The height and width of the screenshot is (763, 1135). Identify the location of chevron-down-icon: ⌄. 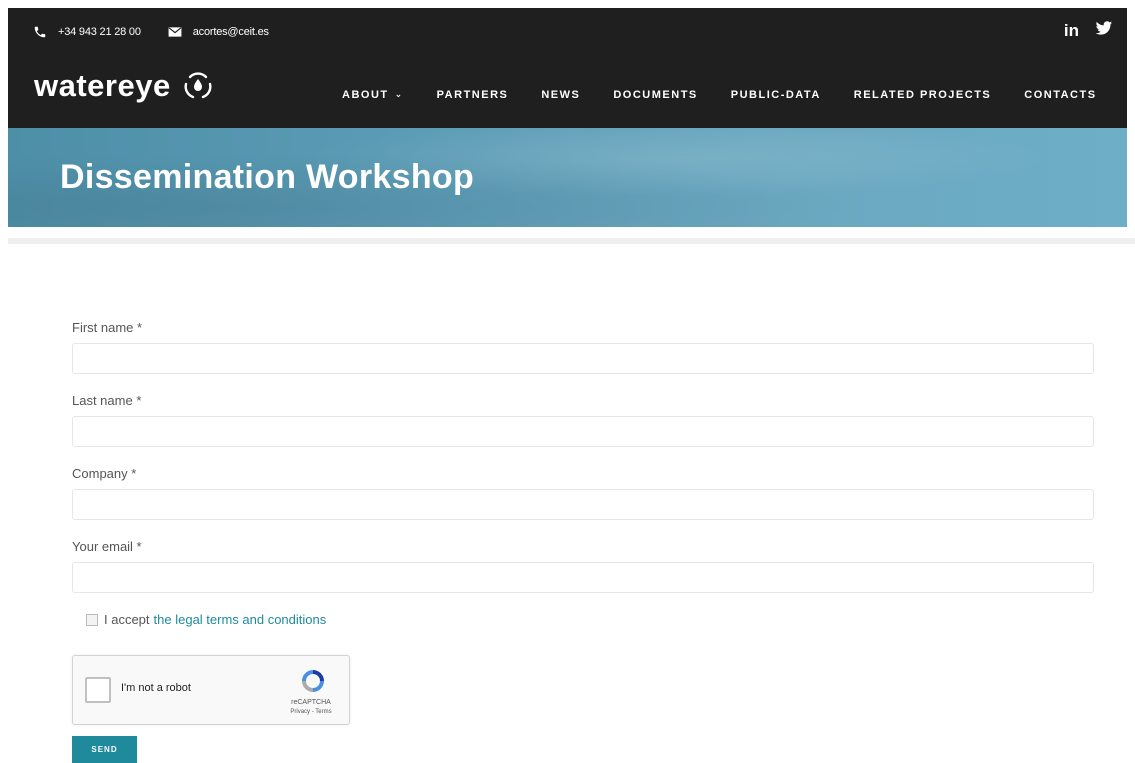
(399, 93).